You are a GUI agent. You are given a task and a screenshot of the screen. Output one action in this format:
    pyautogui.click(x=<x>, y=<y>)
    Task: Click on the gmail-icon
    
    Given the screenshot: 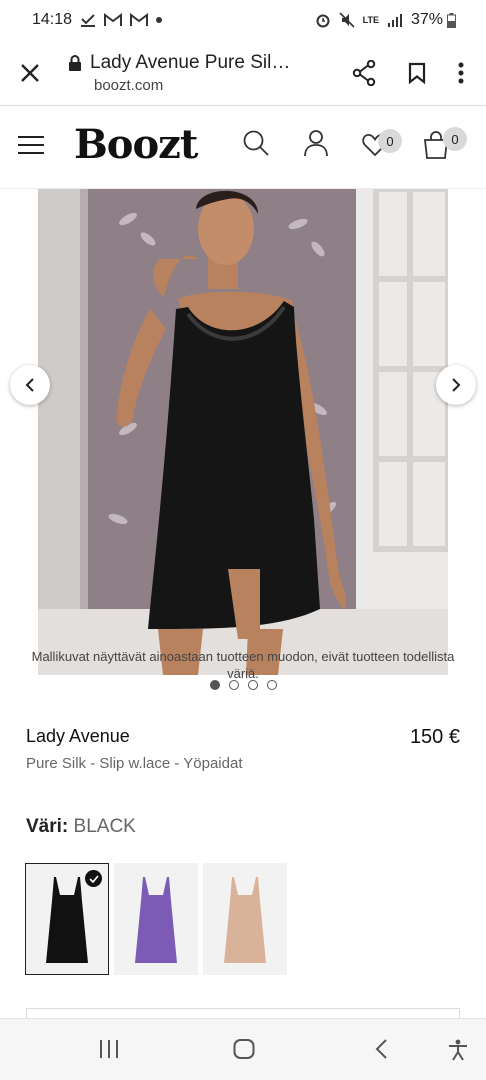 What is the action you would take?
    pyautogui.click(x=113, y=19)
    